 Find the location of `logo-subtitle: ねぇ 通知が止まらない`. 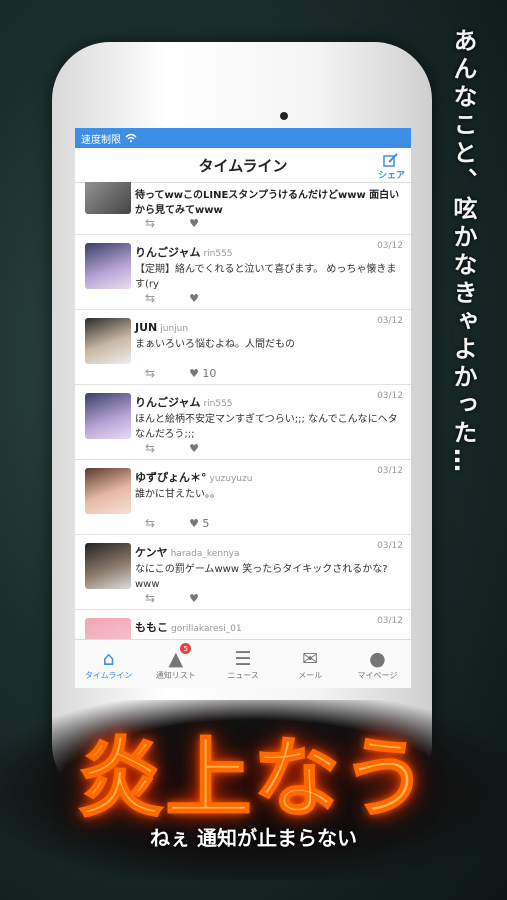

logo-subtitle: ねぇ 通知が止まらない is located at coordinates (253, 838).